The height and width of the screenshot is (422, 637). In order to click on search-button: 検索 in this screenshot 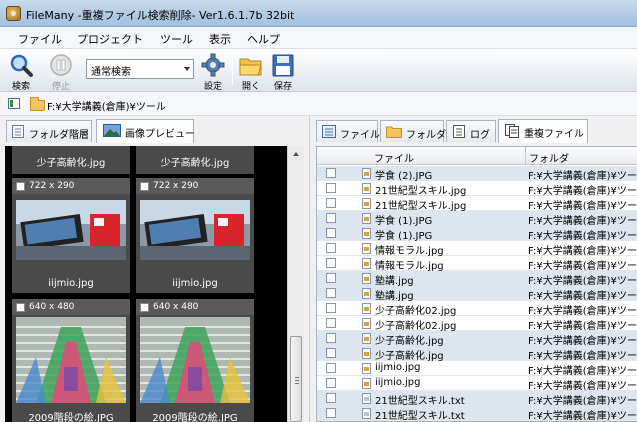, I will do `click(21, 71)`.